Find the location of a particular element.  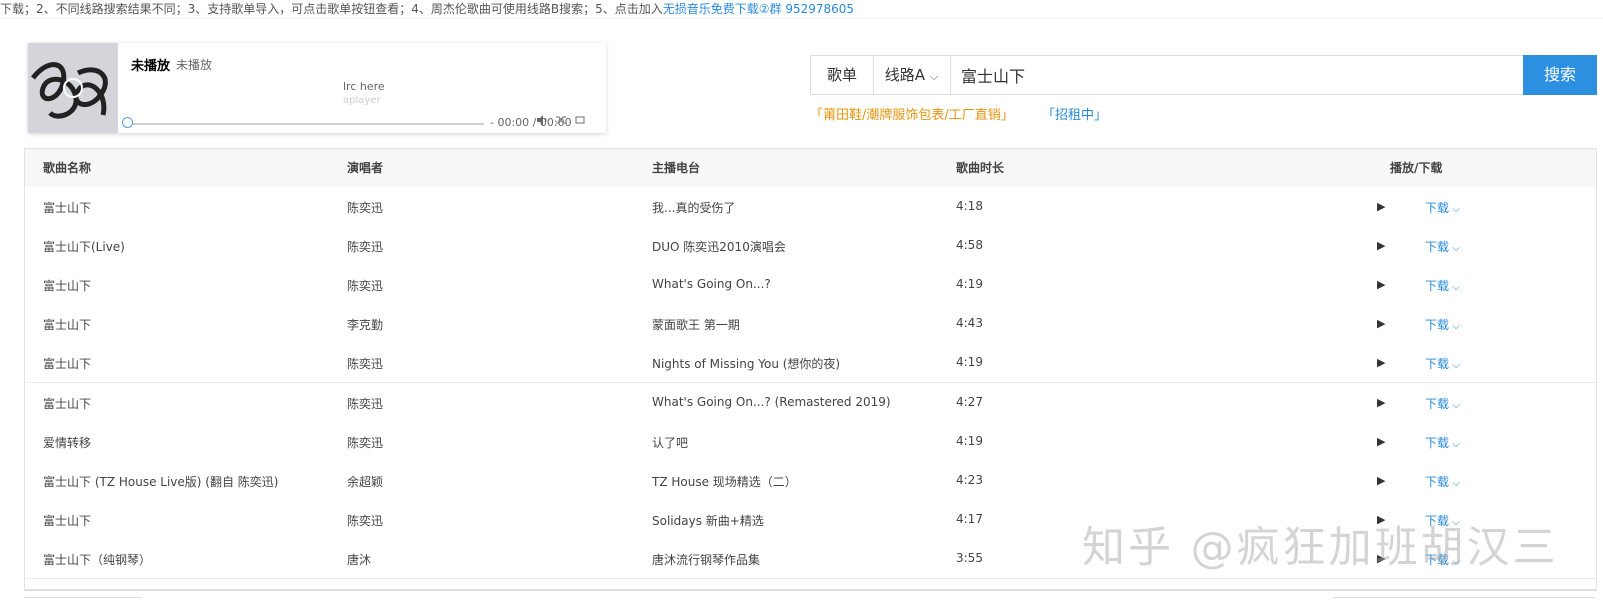

search-button: 搜索 is located at coordinates (1560, 75).